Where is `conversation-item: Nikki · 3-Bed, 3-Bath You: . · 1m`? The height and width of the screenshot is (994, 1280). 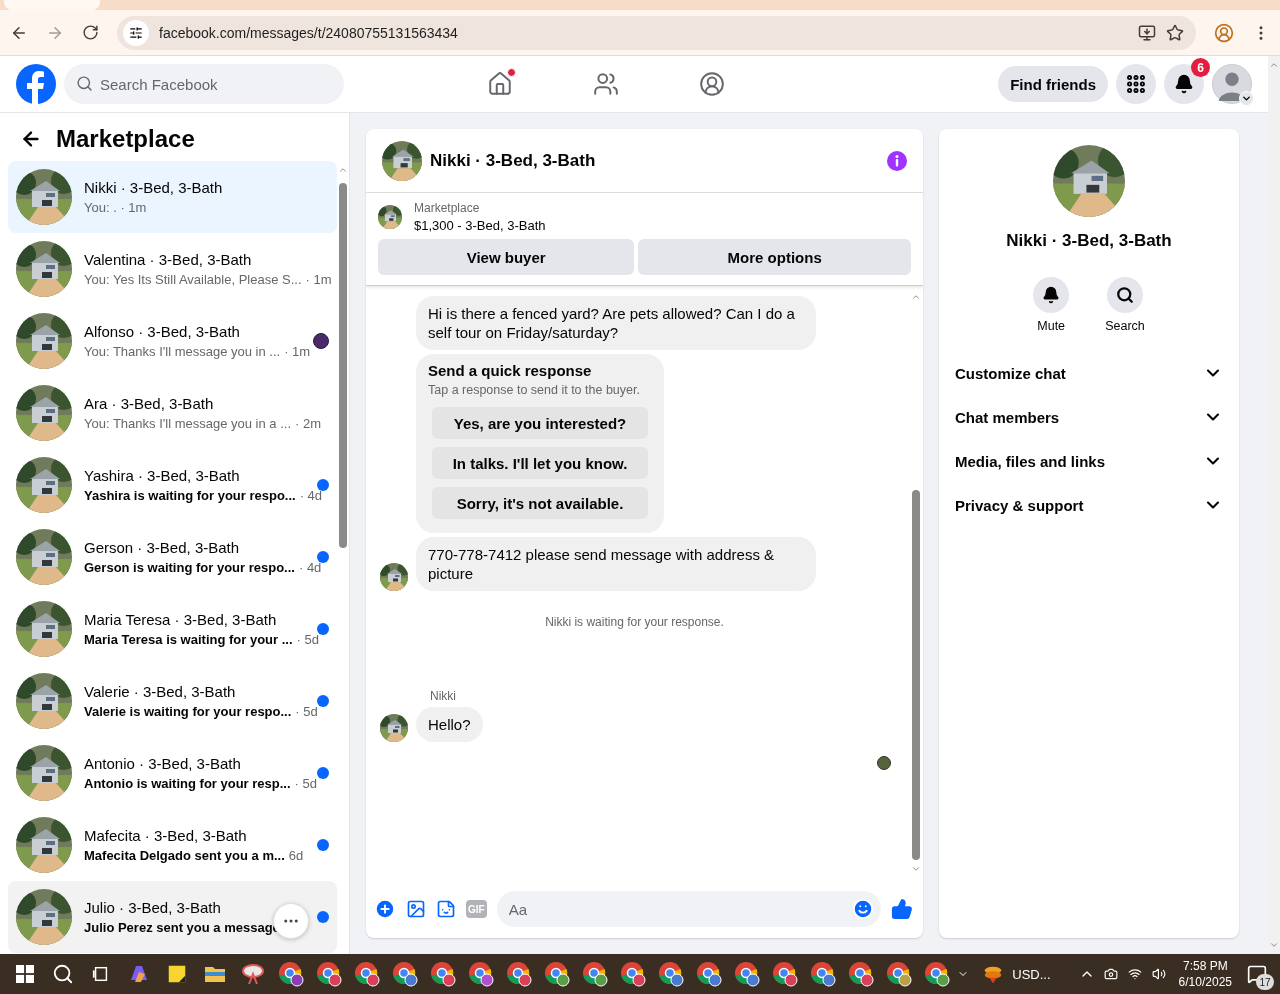 conversation-item: Nikki · 3-Bed, 3-Bath You: . · 1m is located at coordinates (172, 197).